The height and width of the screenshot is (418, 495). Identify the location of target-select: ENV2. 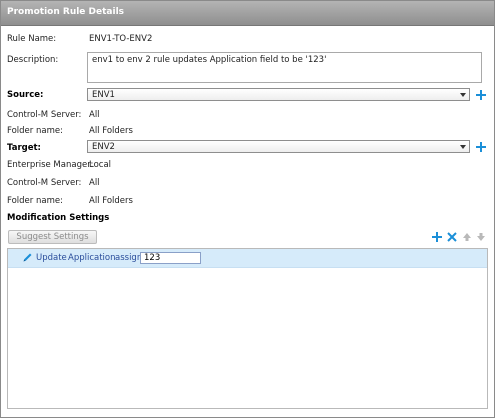
(278, 146).